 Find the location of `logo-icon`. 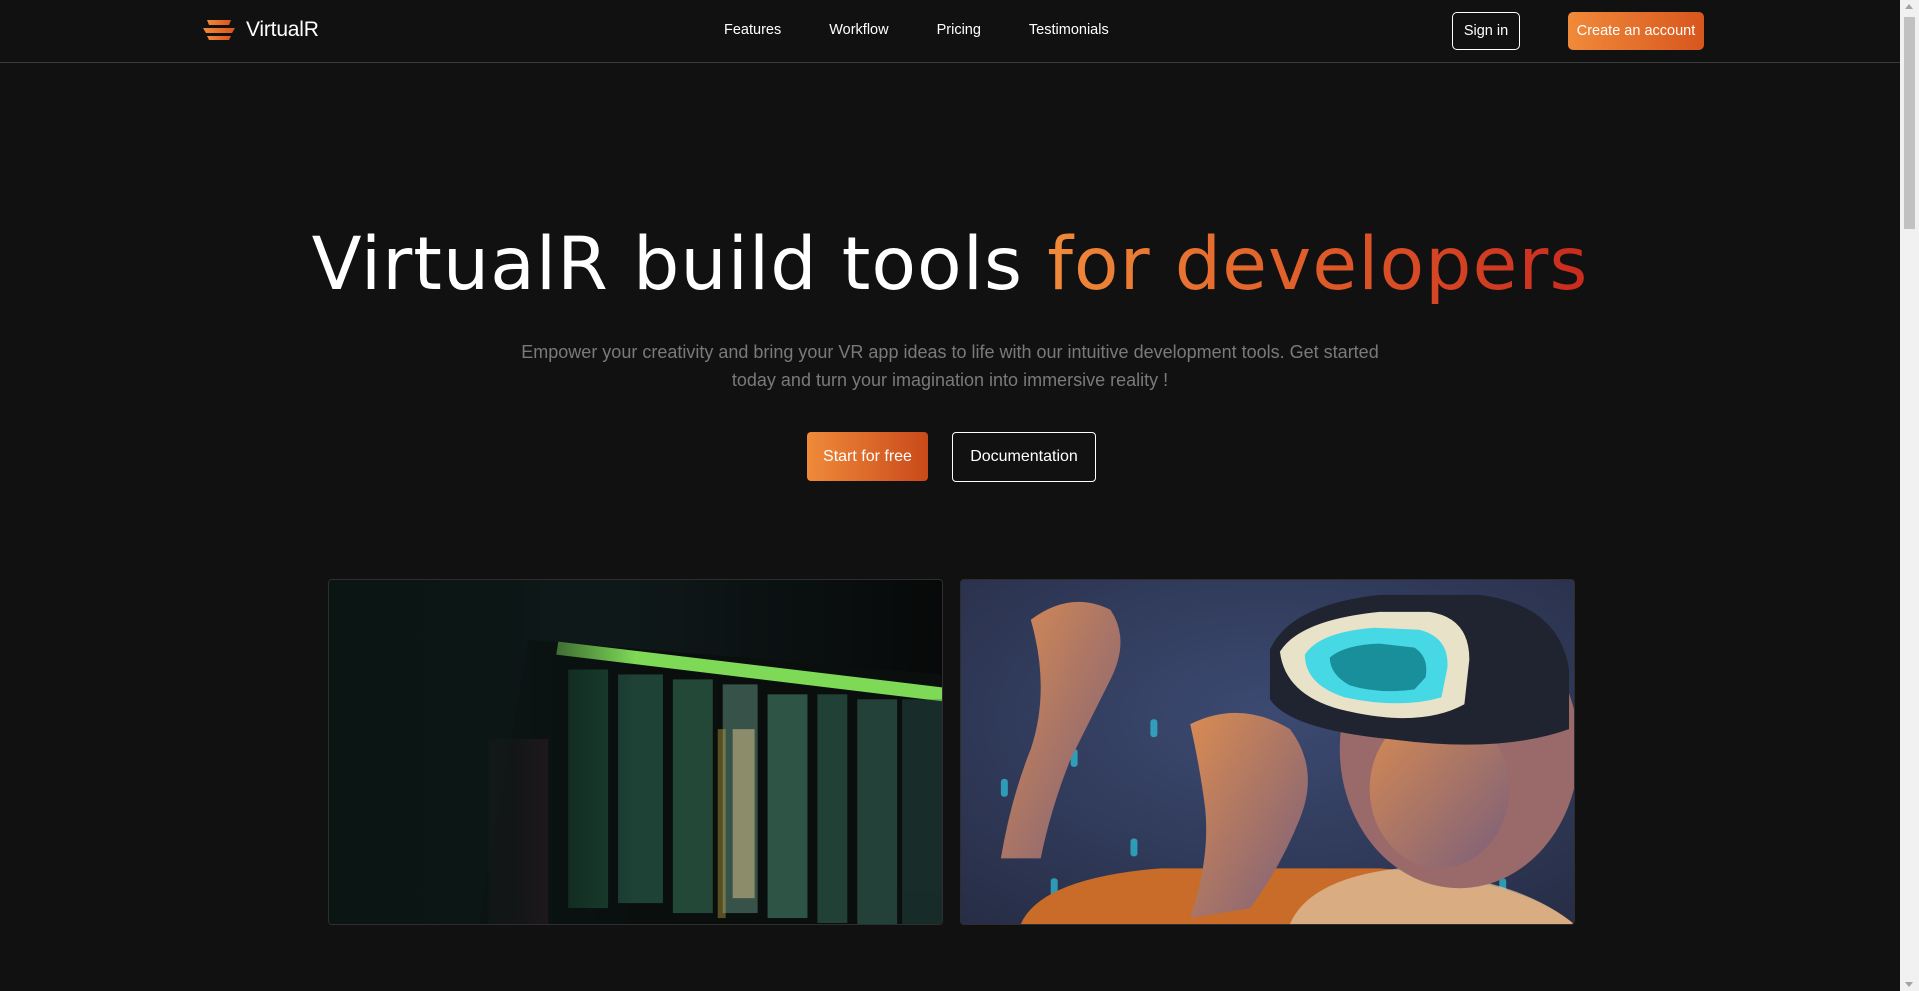

logo-icon is located at coordinates (219, 30).